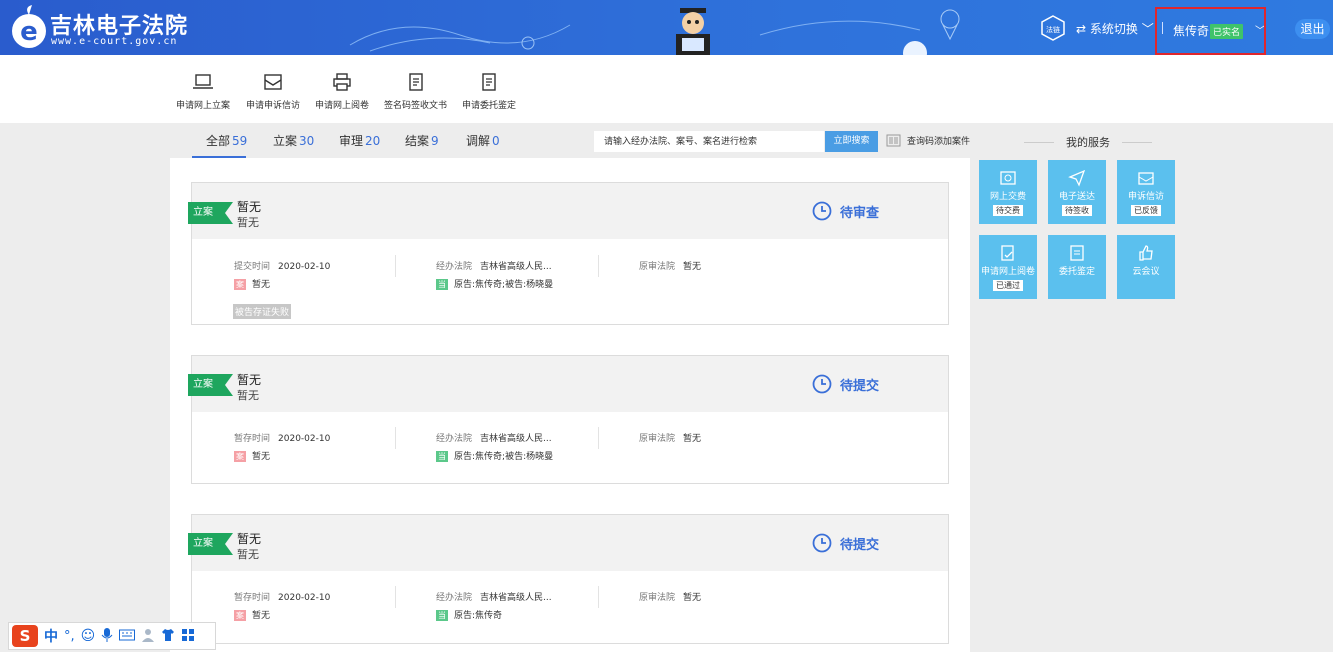  What do you see at coordinates (1146, 192) in the screenshot?
I see `service-petition: 申诉信访 已反馈` at bounding box center [1146, 192].